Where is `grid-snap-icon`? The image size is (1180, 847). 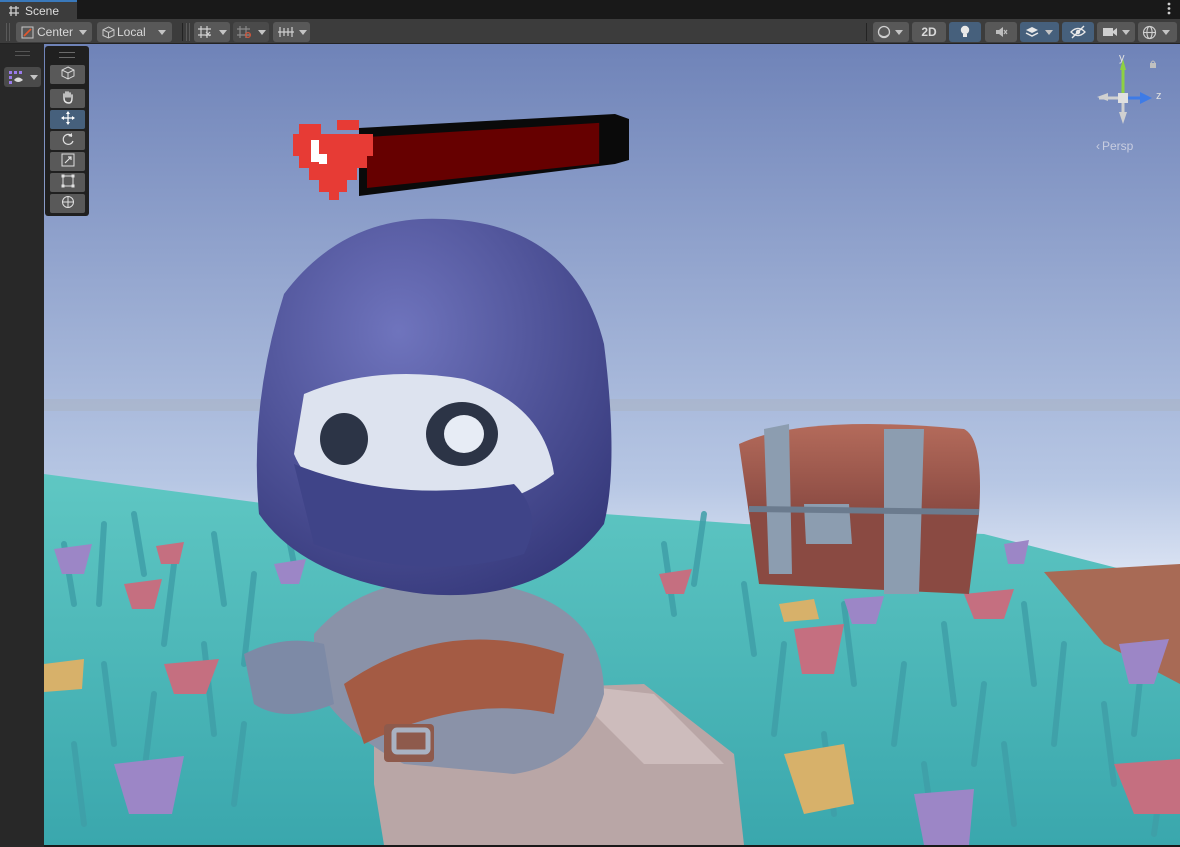
grid-snap-icon is located at coordinates (205, 32).